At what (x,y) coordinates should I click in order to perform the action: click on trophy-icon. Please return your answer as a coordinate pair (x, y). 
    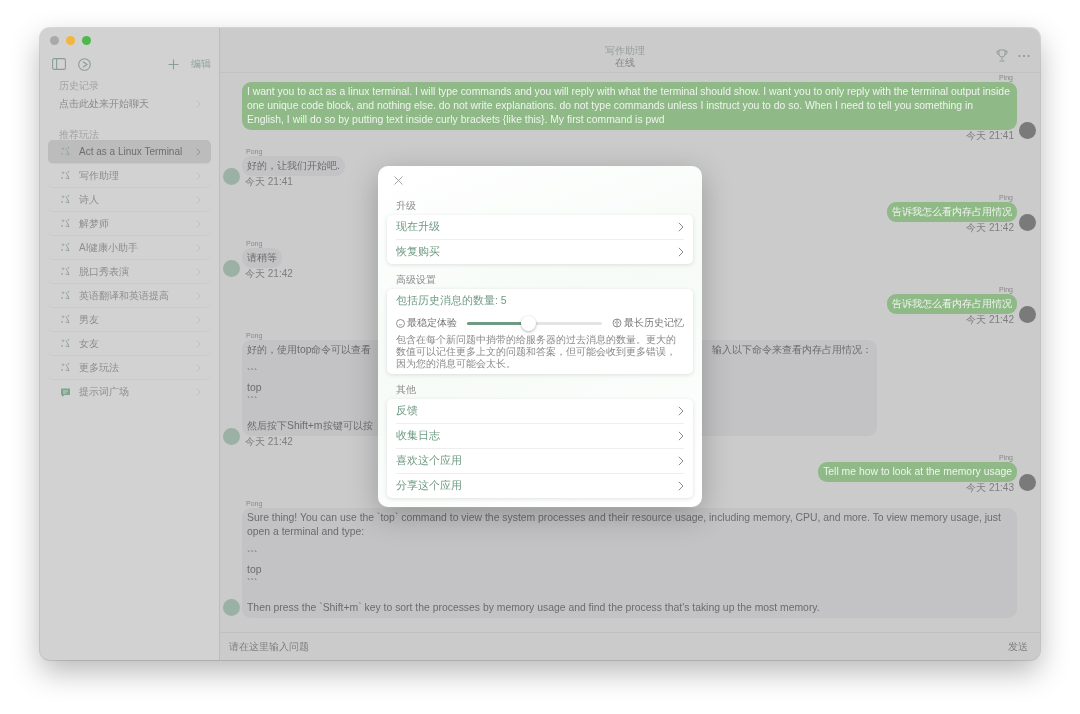
    Looking at the image, I should click on (1002, 55).